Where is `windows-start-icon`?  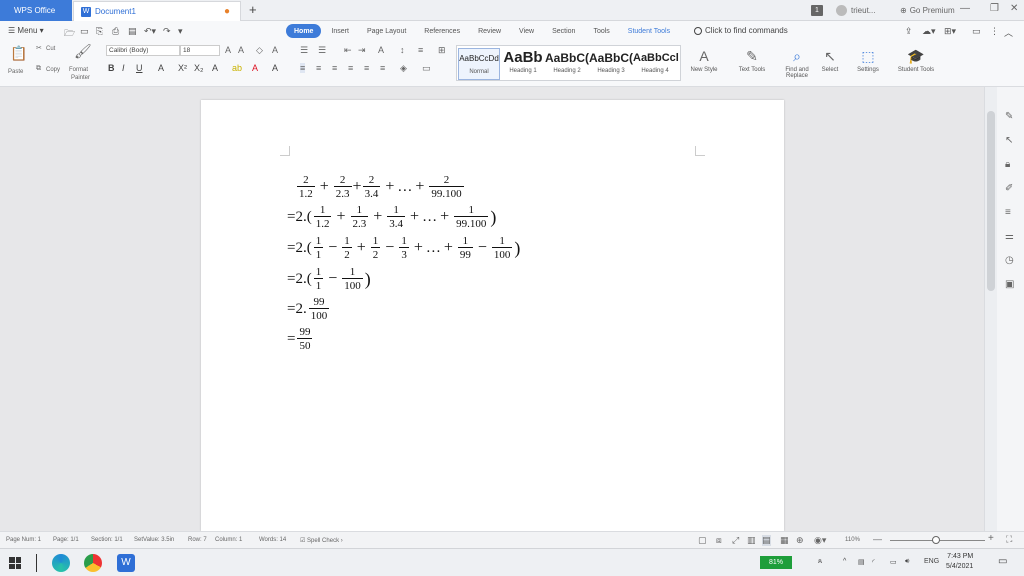 windows-start-icon is located at coordinates (15, 563).